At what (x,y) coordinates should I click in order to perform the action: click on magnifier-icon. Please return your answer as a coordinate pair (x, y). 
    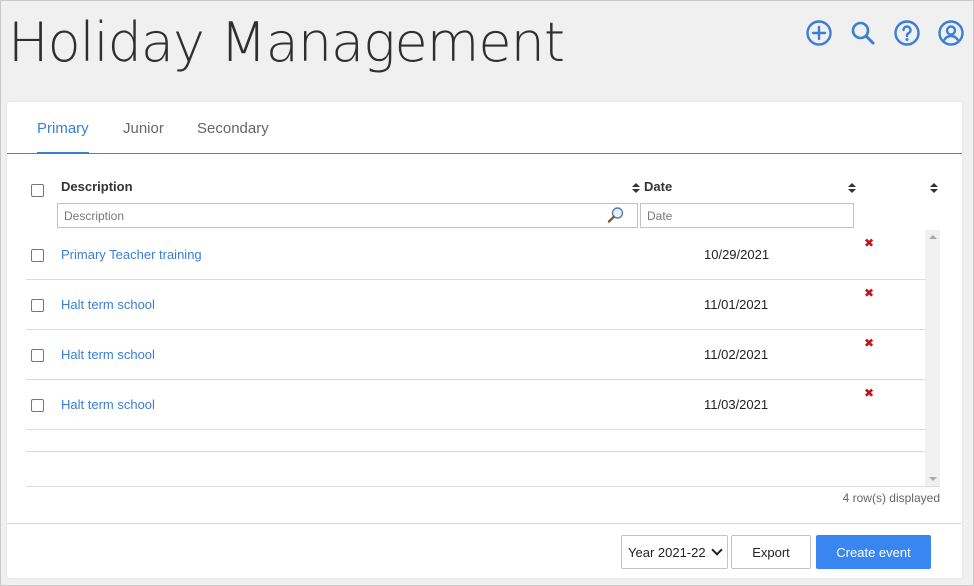
    Looking at the image, I should click on (616, 215).